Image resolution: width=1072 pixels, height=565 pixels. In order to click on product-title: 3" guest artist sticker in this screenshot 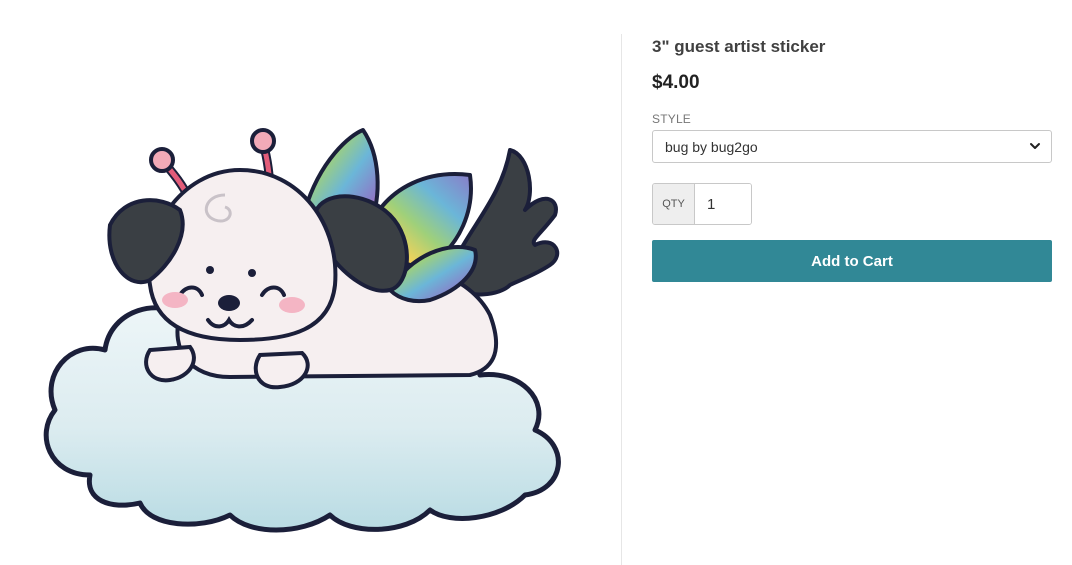, I will do `click(739, 46)`.